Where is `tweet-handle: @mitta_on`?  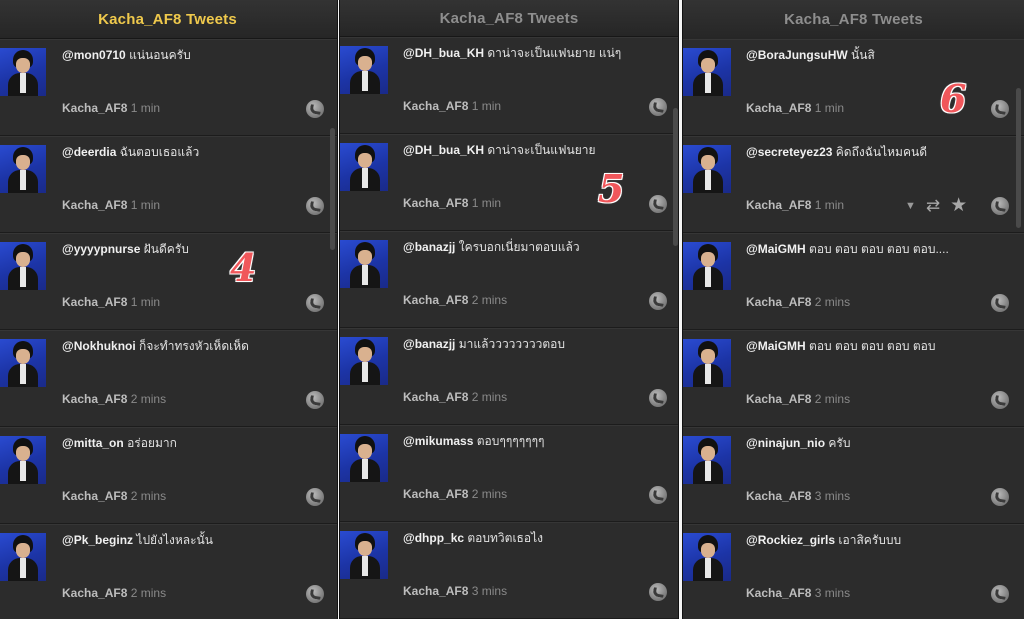 tweet-handle: @mitta_on is located at coordinates (93, 443).